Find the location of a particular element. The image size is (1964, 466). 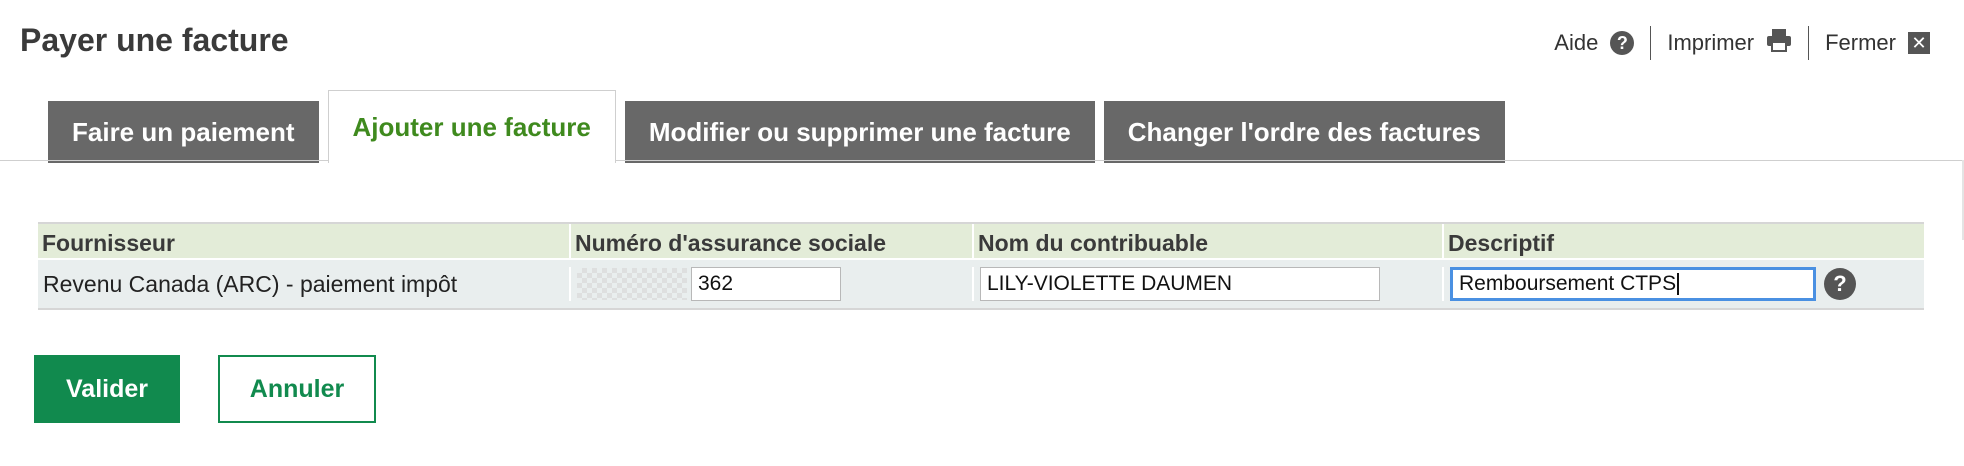

description-cell: Remboursement CTPS ? is located at coordinates (1683, 284).